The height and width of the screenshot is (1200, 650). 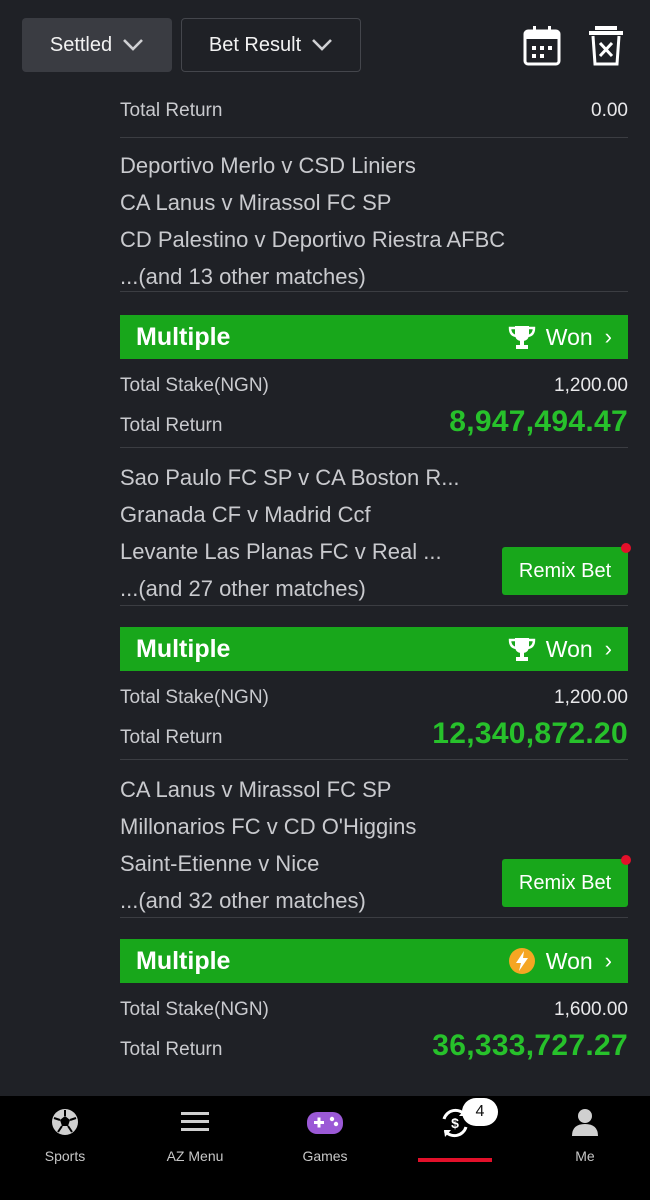 What do you see at coordinates (325, 1123) in the screenshot?
I see `gamepad-icon` at bounding box center [325, 1123].